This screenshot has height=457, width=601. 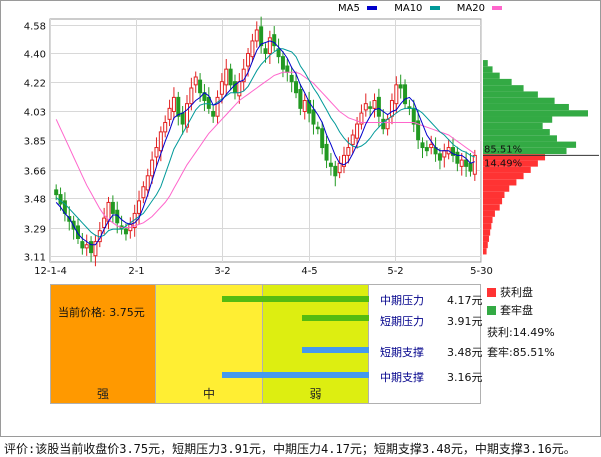 What do you see at coordinates (465, 377) in the screenshot?
I see `mid-support-value: 3.16元` at bounding box center [465, 377].